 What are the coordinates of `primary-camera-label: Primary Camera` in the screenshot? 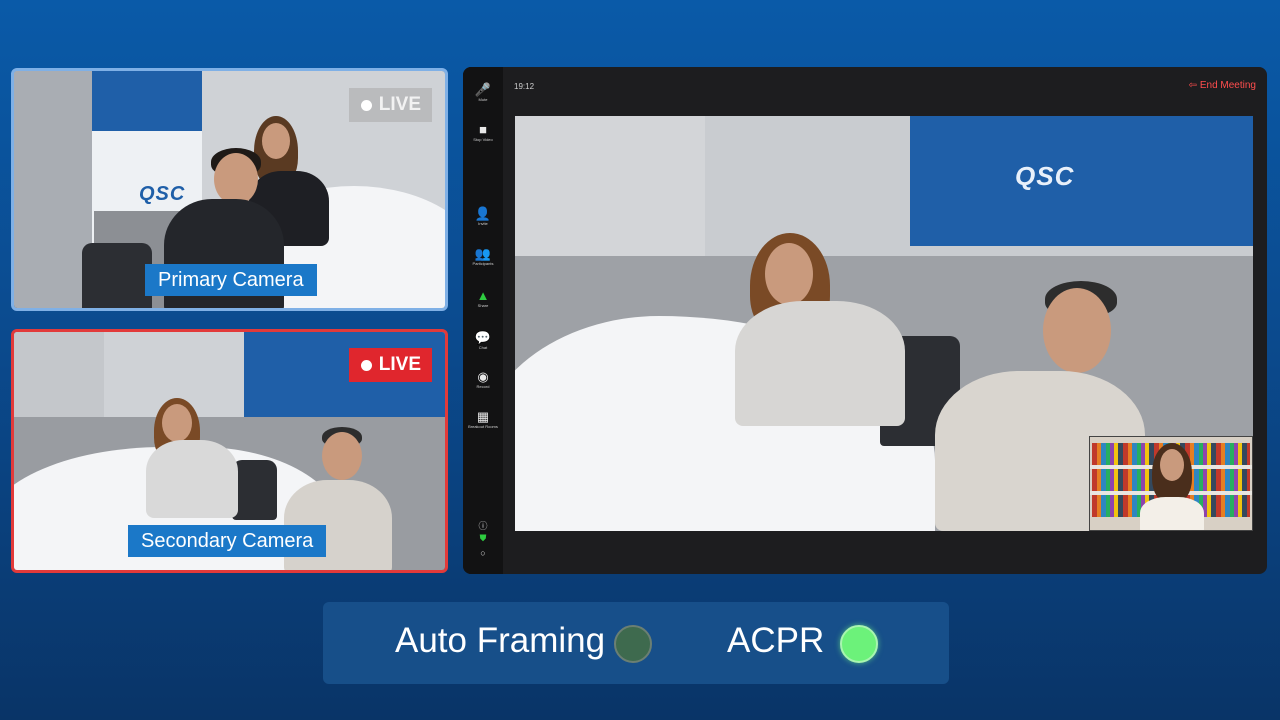 It's located at (231, 280).